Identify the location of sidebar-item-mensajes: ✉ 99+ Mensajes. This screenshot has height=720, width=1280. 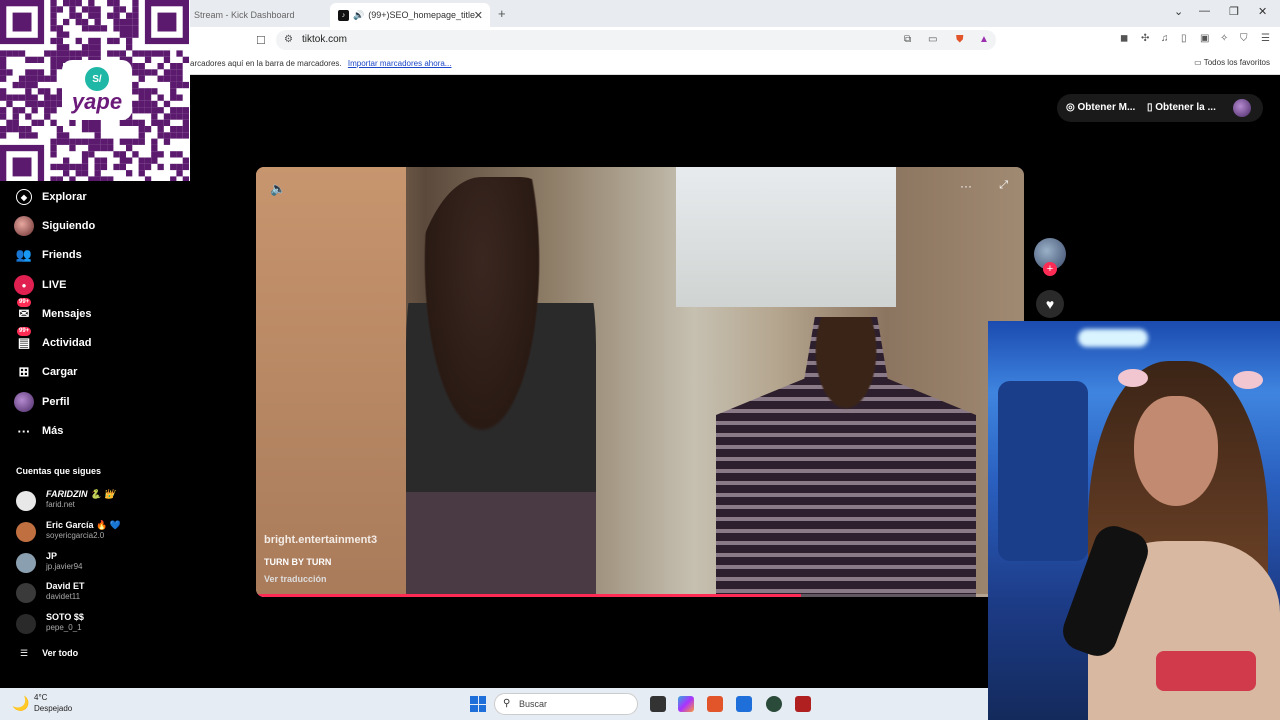
(53, 311).